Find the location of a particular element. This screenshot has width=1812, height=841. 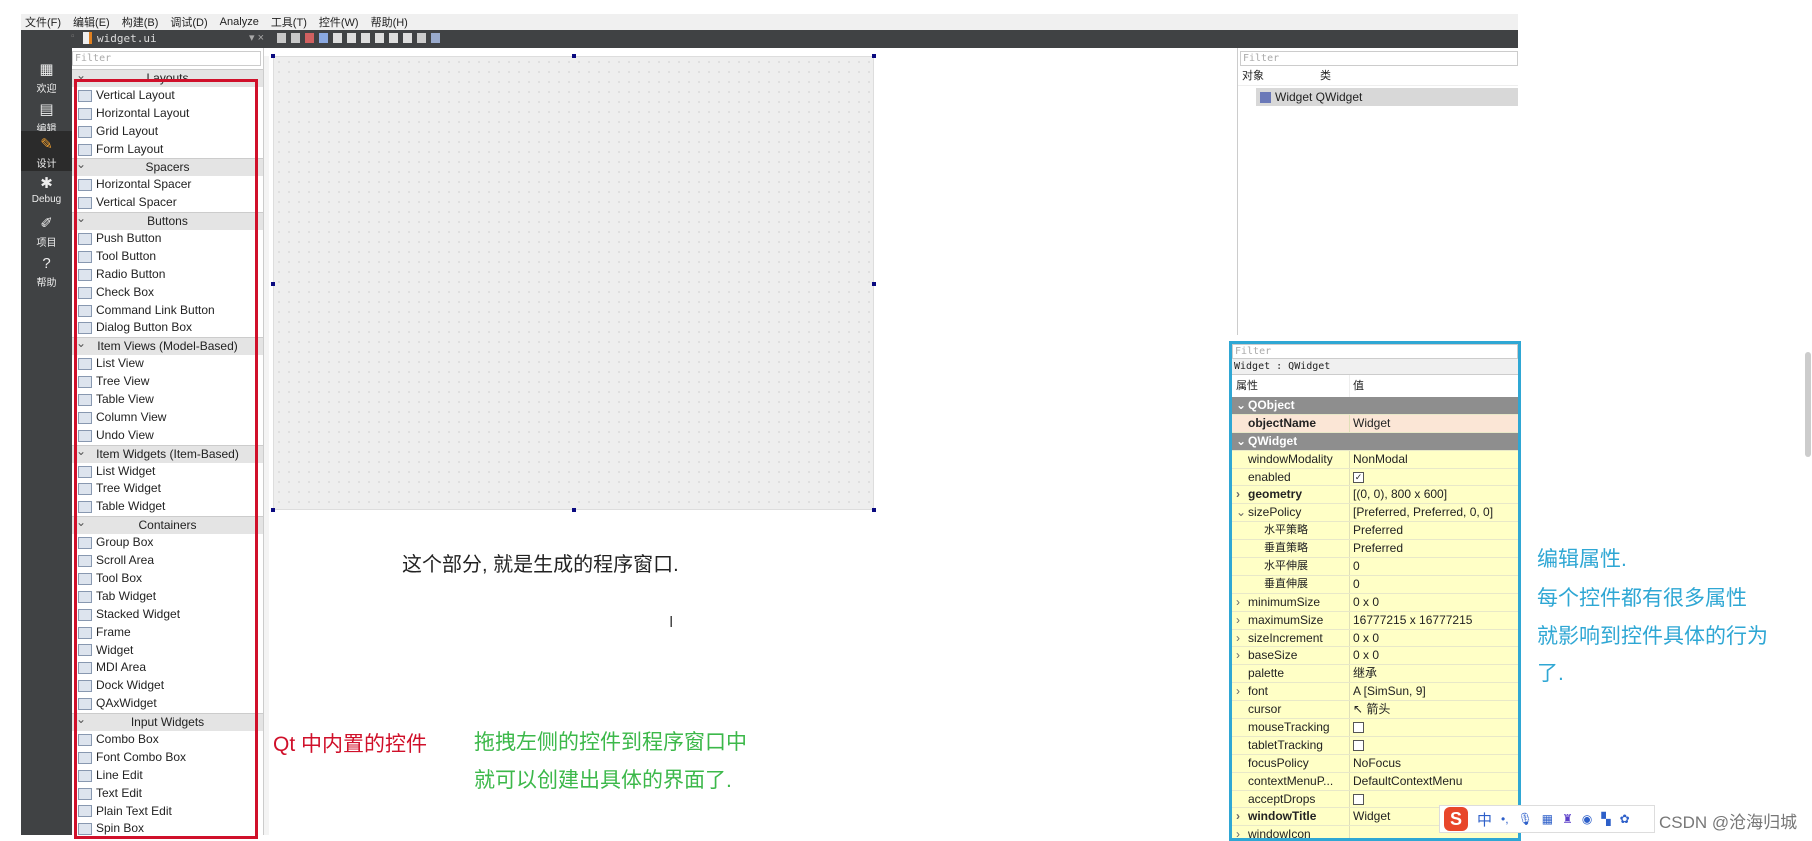

property-row: › sizeIncrement 0 x 0 is located at coordinates (1375, 638).